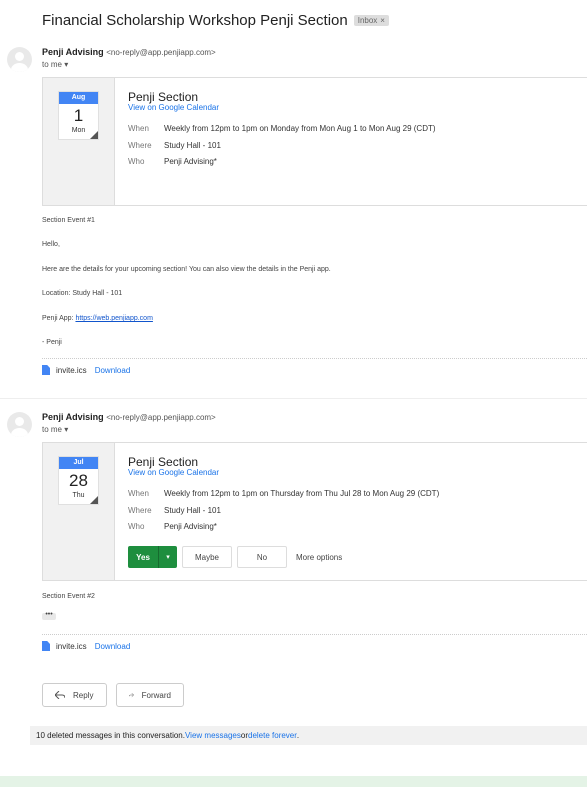 The height and width of the screenshot is (787, 587). What do you see at coordinates (68, 220) in the screenshot?
I see `body-line-1: Section Event #1` at bounding box center [68, 220].